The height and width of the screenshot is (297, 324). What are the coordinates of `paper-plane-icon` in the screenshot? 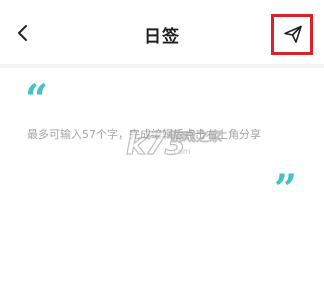 It's located at (293, 36).